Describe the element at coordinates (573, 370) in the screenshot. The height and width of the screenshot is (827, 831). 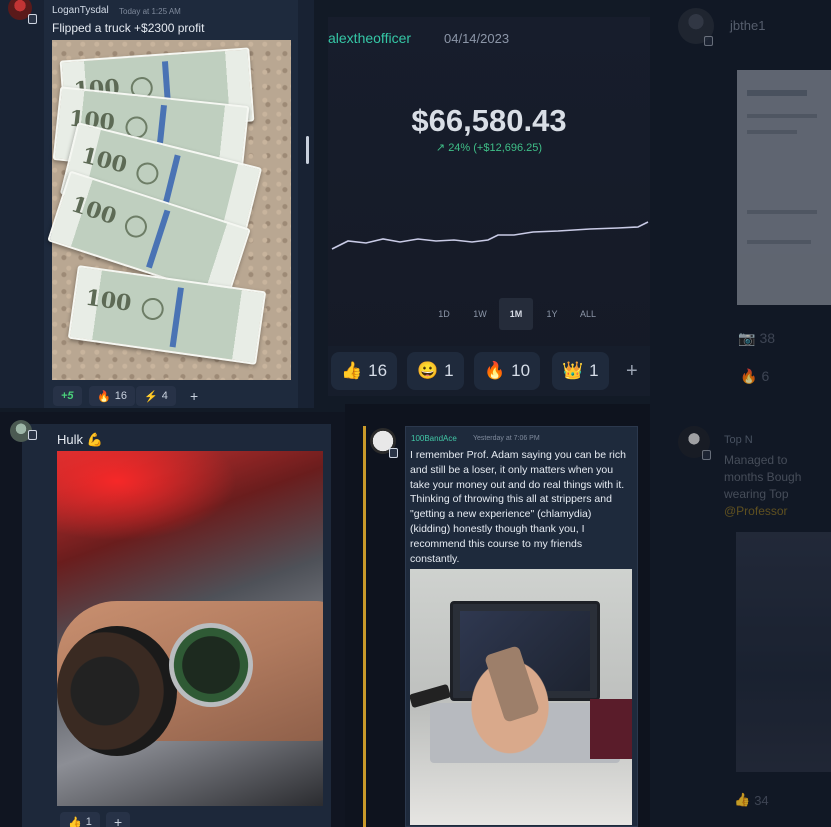
I see `crown-emoji-icon: 👑` at that location.